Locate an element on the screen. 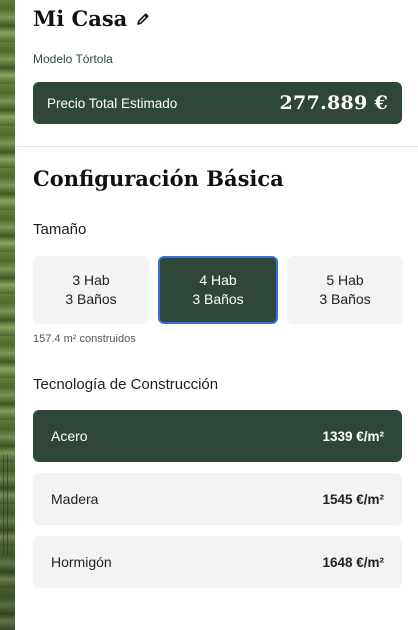 The width and height of the screenshot is (418, 630). technology-price: 1339 €/m² is located at coordinates (353, 436).